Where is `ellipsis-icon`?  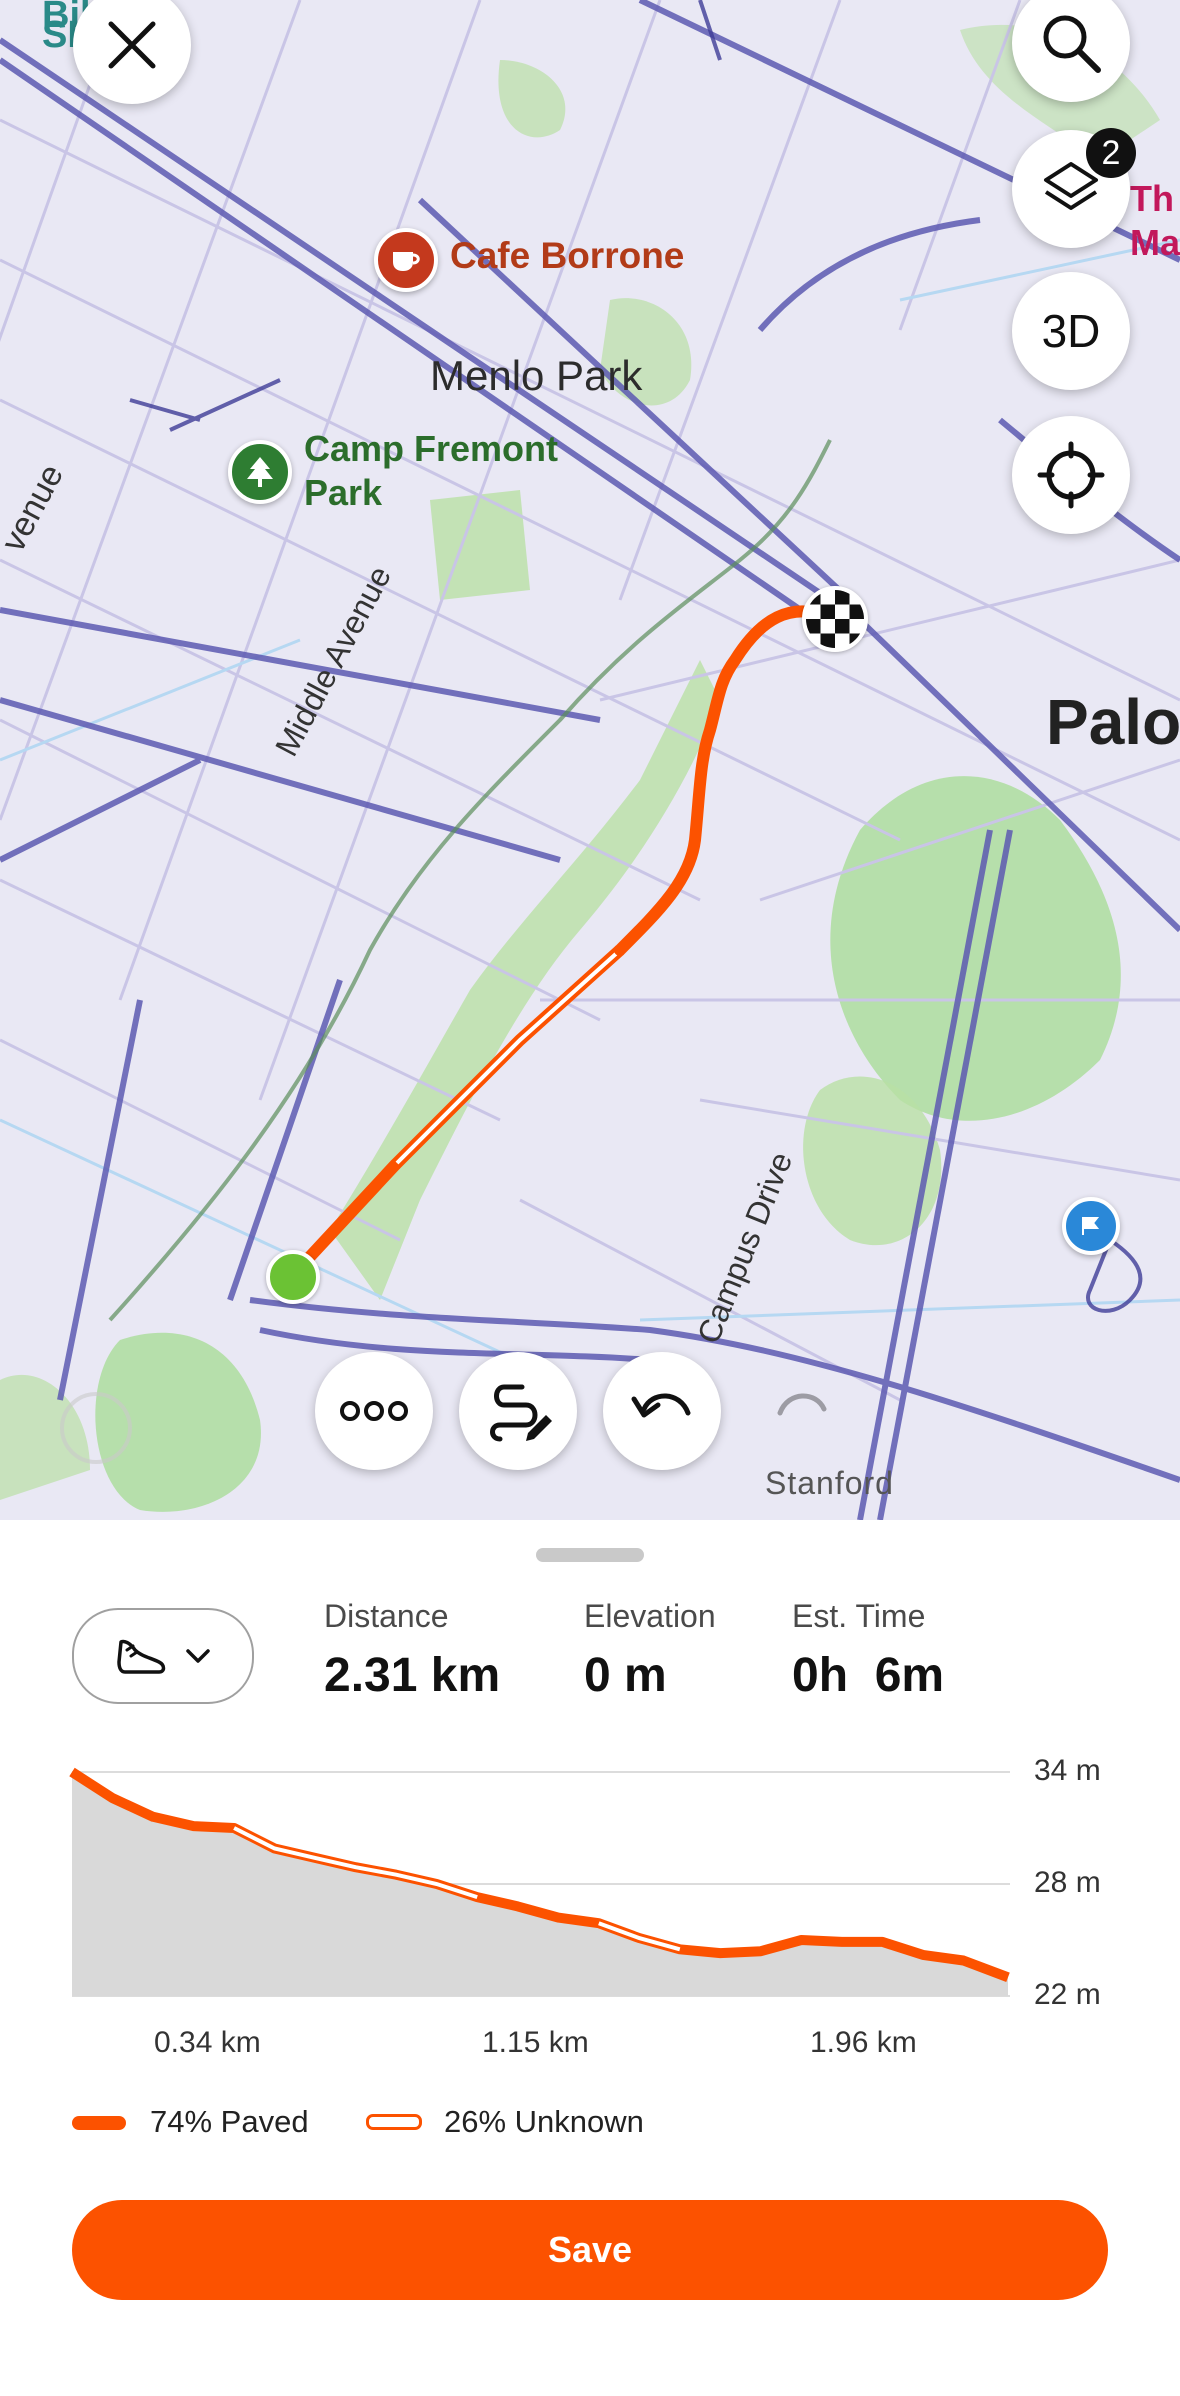
ellipsis-icon is located at coordinates (374, 1411).